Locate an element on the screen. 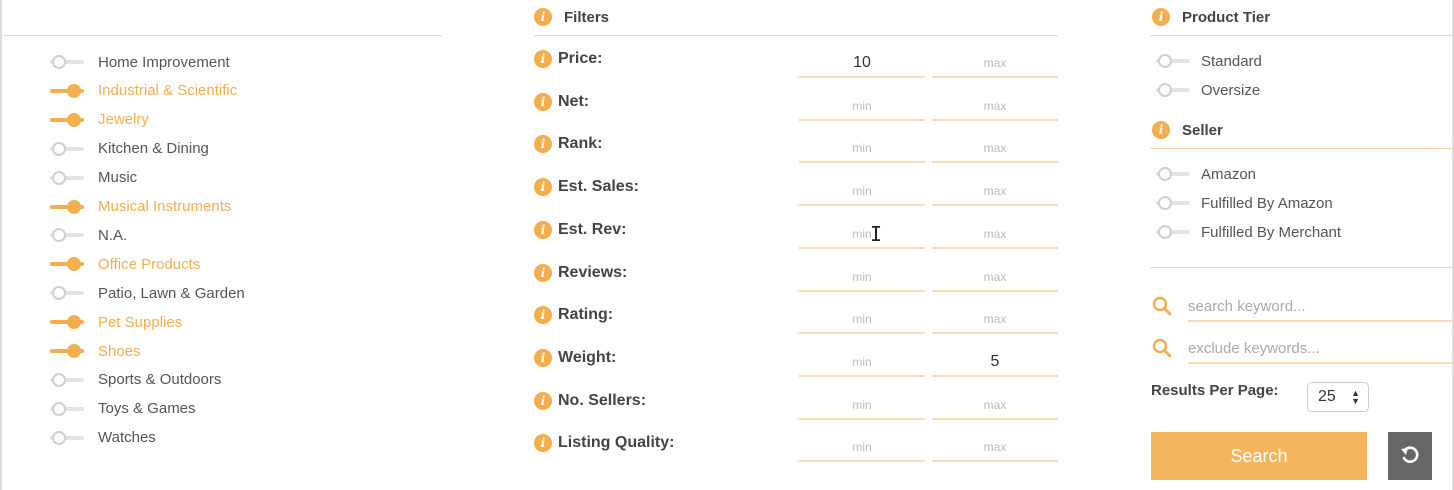  exclude-keyword-row is located at coordinates (1301, 349).